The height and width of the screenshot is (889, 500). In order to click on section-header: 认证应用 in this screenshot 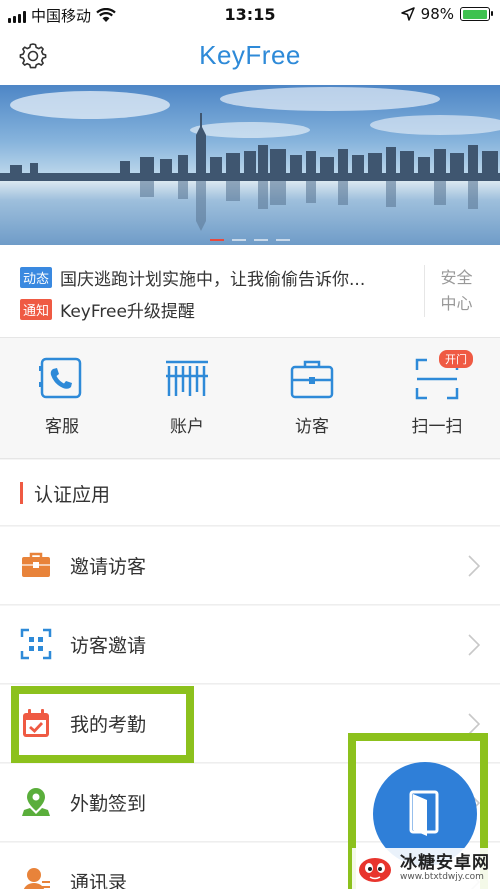, I will do `click(250, 493)`.